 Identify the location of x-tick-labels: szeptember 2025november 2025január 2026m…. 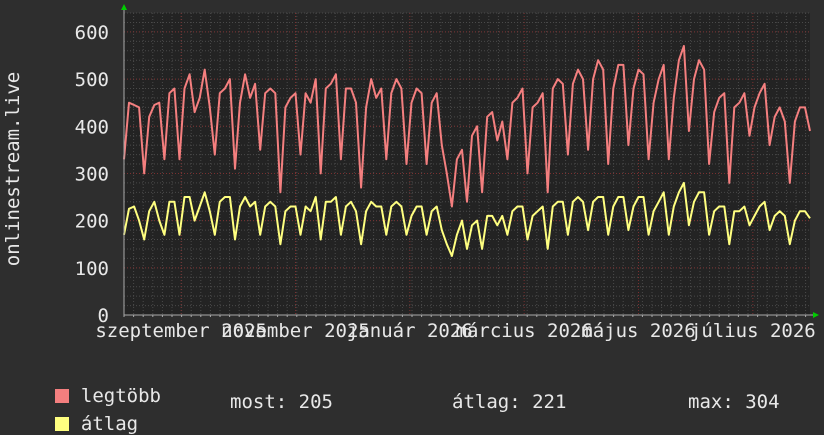
(455, 331).